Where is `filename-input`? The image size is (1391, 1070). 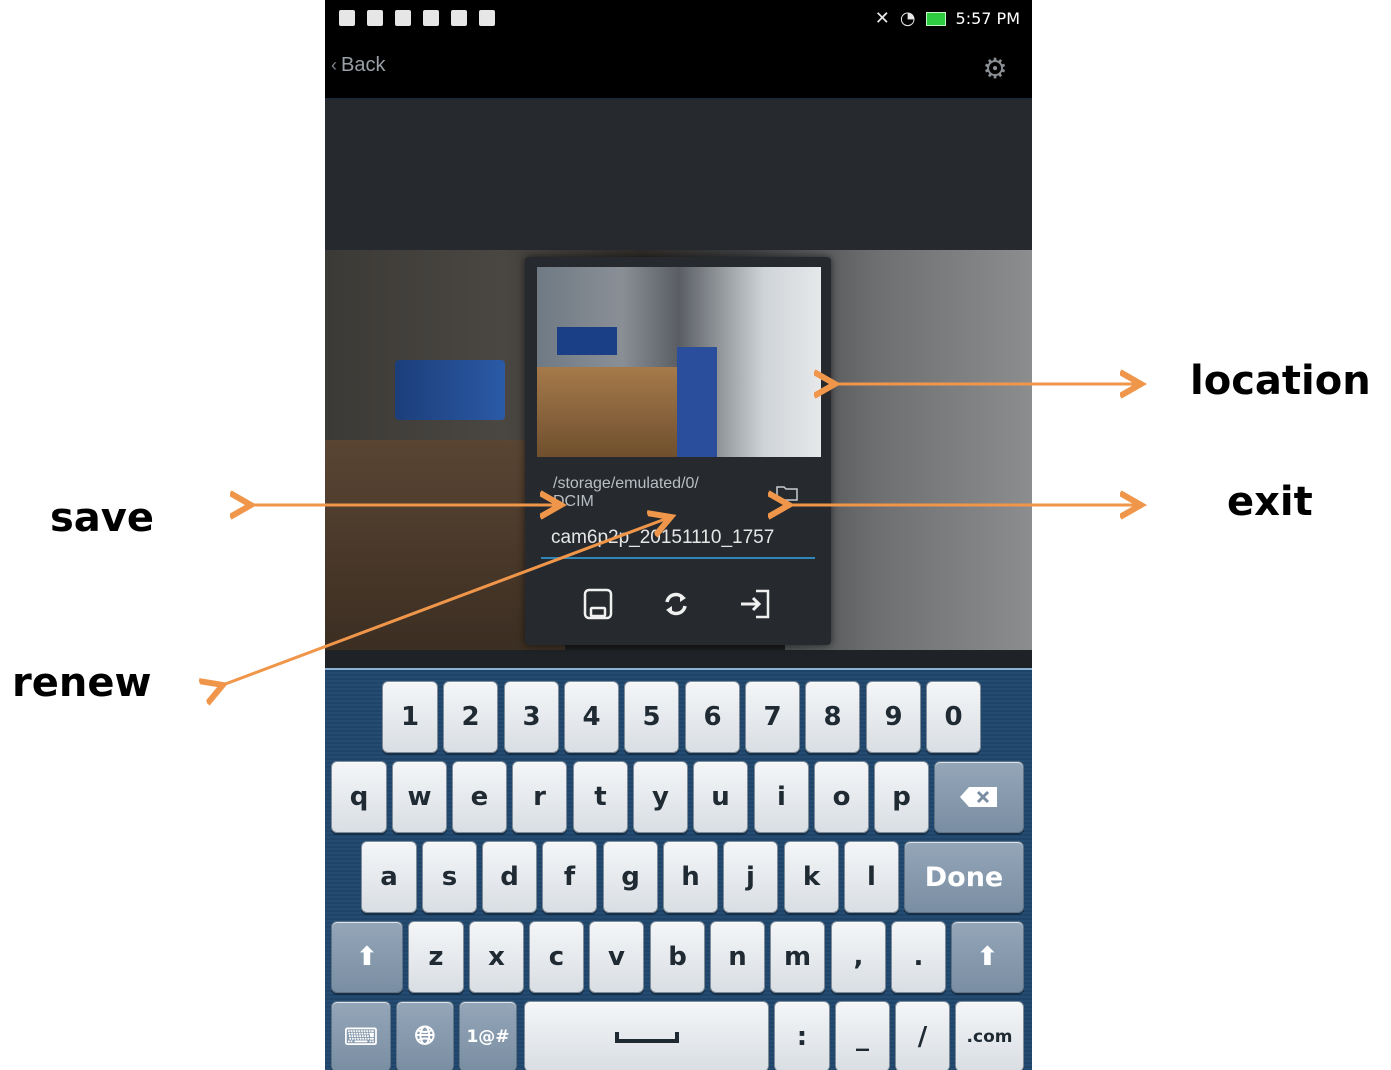
filename-input is located at coordinates (678, 539).